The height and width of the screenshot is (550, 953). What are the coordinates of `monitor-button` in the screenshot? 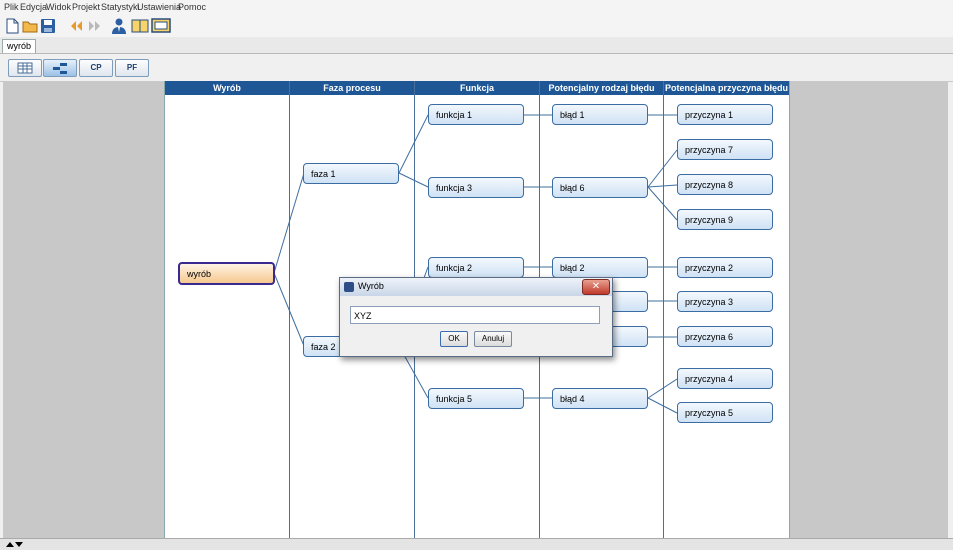 It's located at (161, 26).